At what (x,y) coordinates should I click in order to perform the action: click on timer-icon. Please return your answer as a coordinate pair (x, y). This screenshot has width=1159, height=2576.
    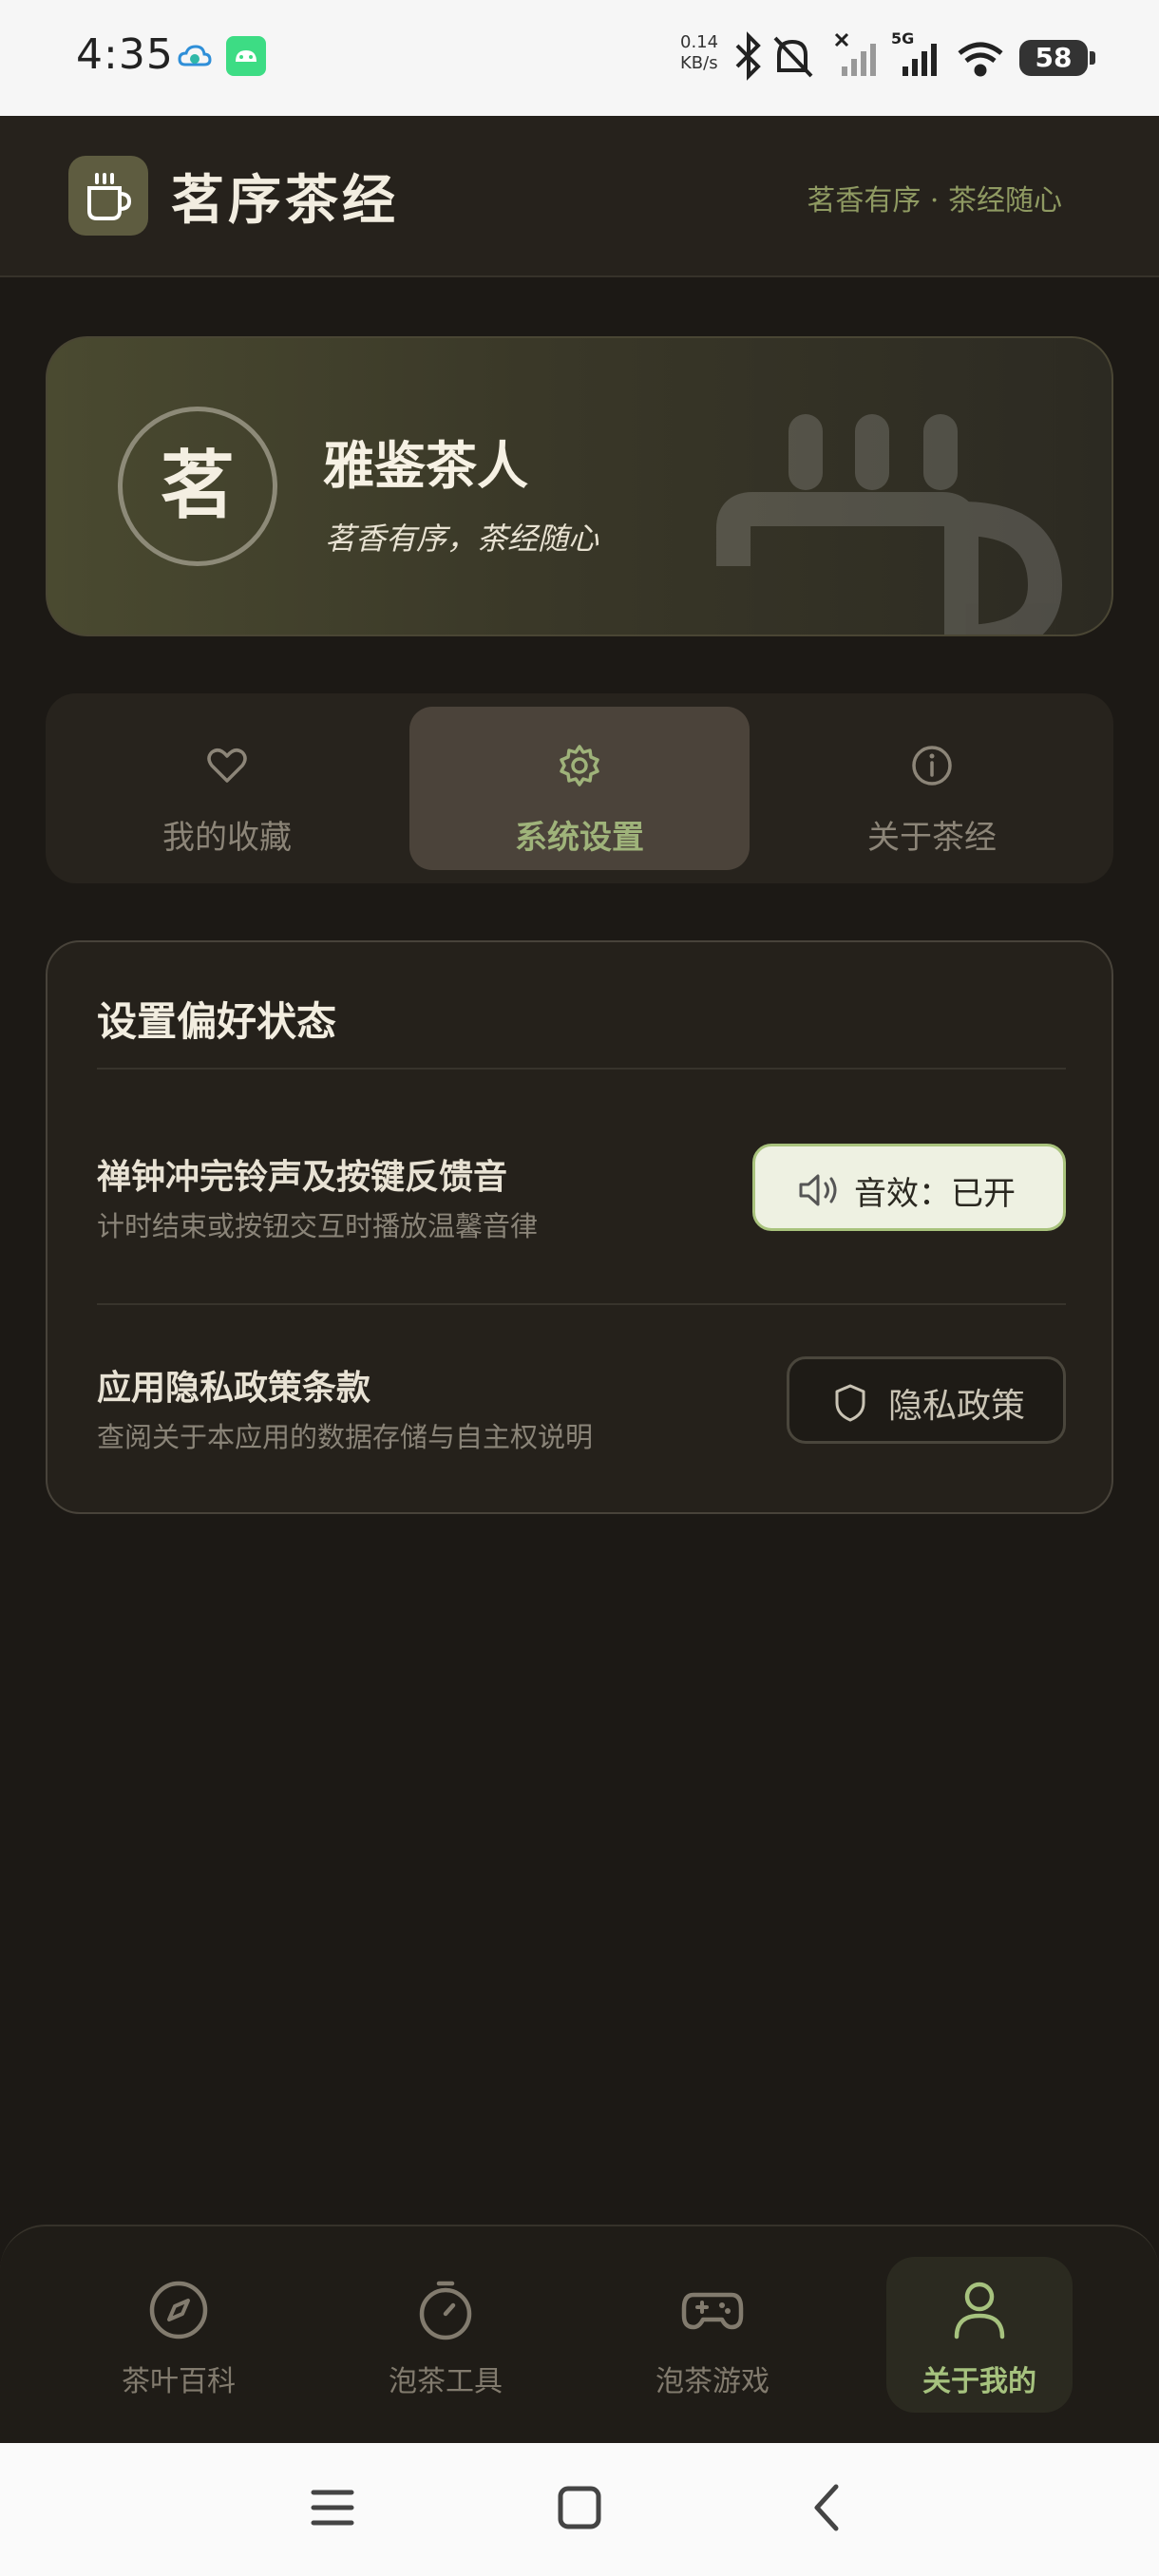
    Looking at the image, I should click on (445, 2310).